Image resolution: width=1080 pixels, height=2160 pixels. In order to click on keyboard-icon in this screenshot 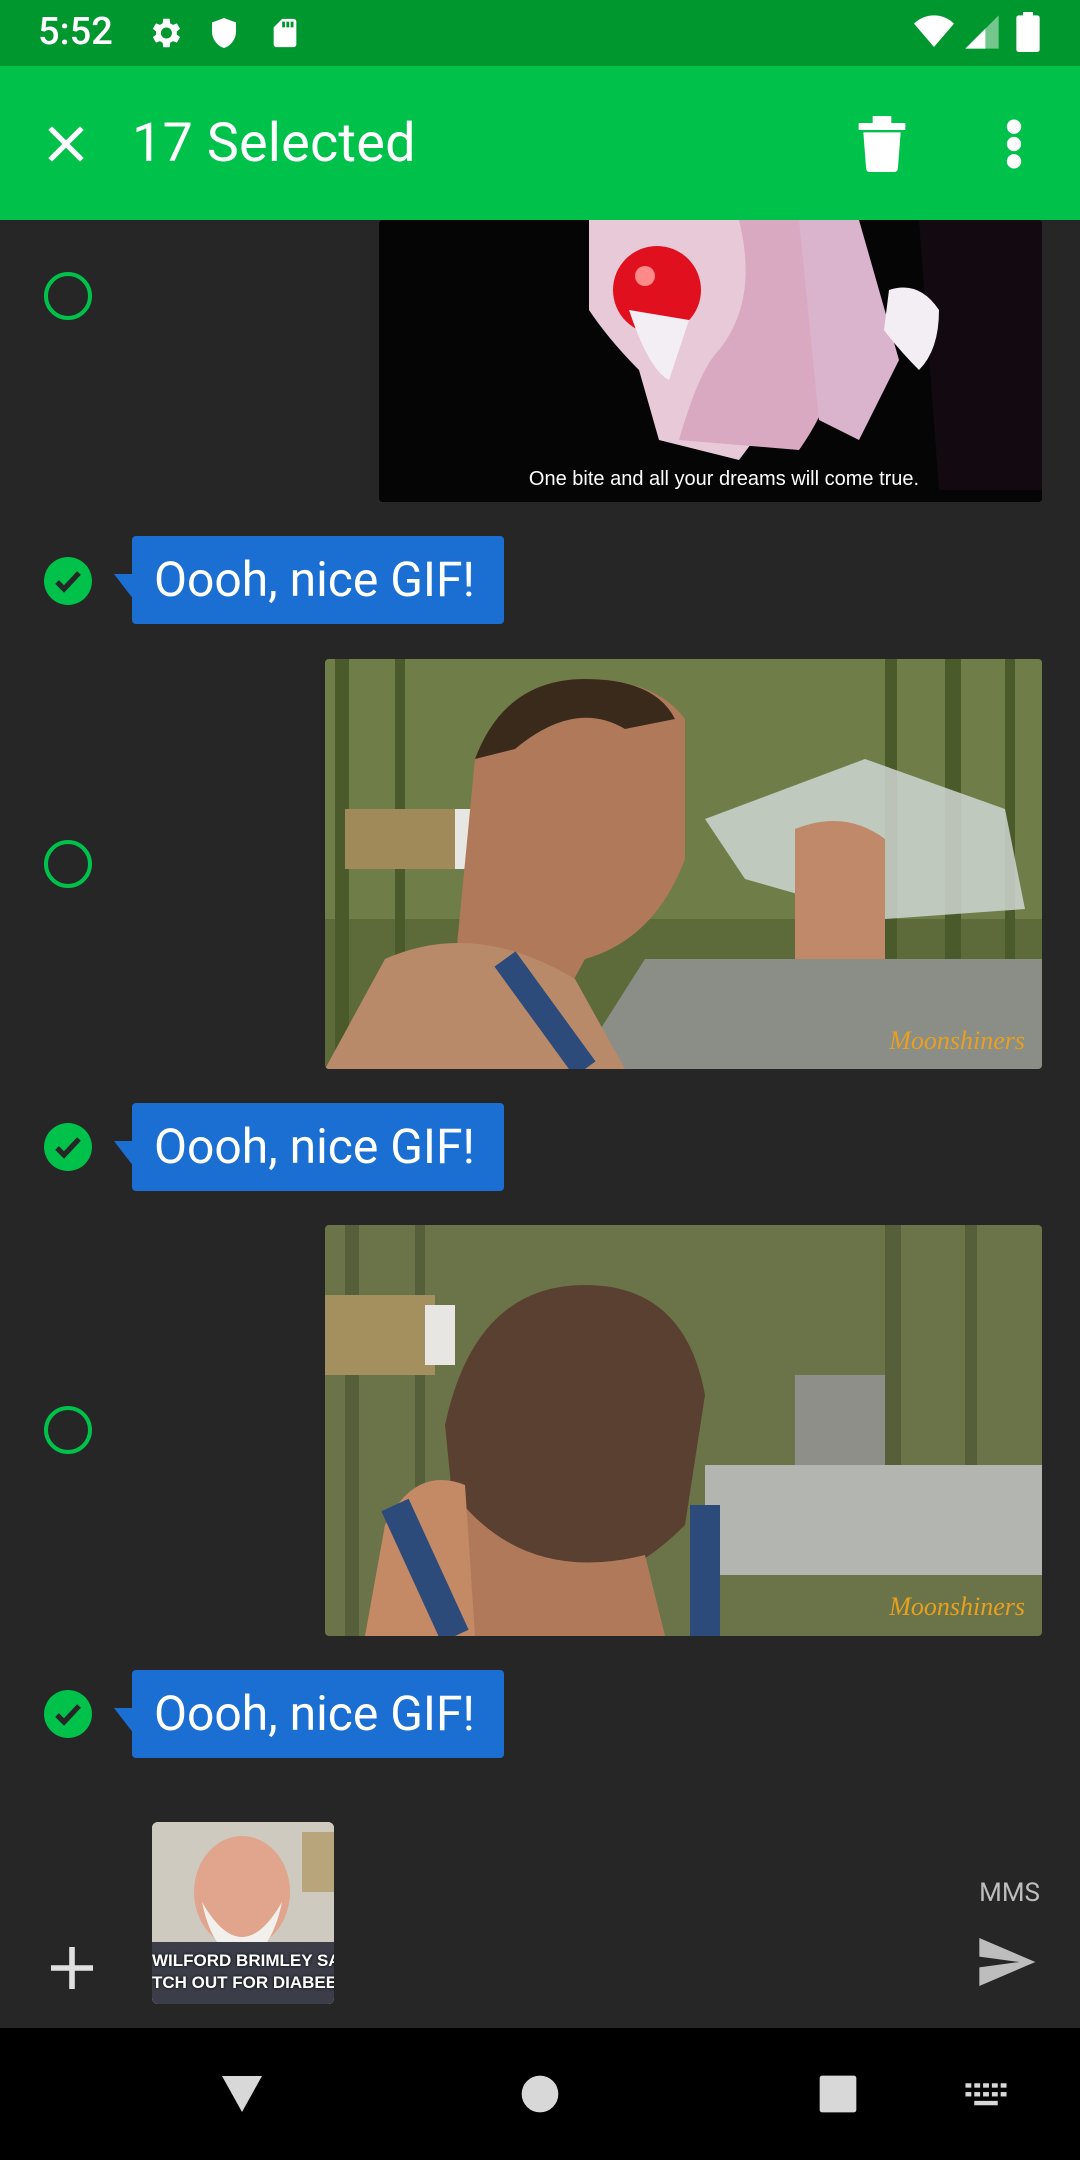, I will do `click(986, 2095)`.